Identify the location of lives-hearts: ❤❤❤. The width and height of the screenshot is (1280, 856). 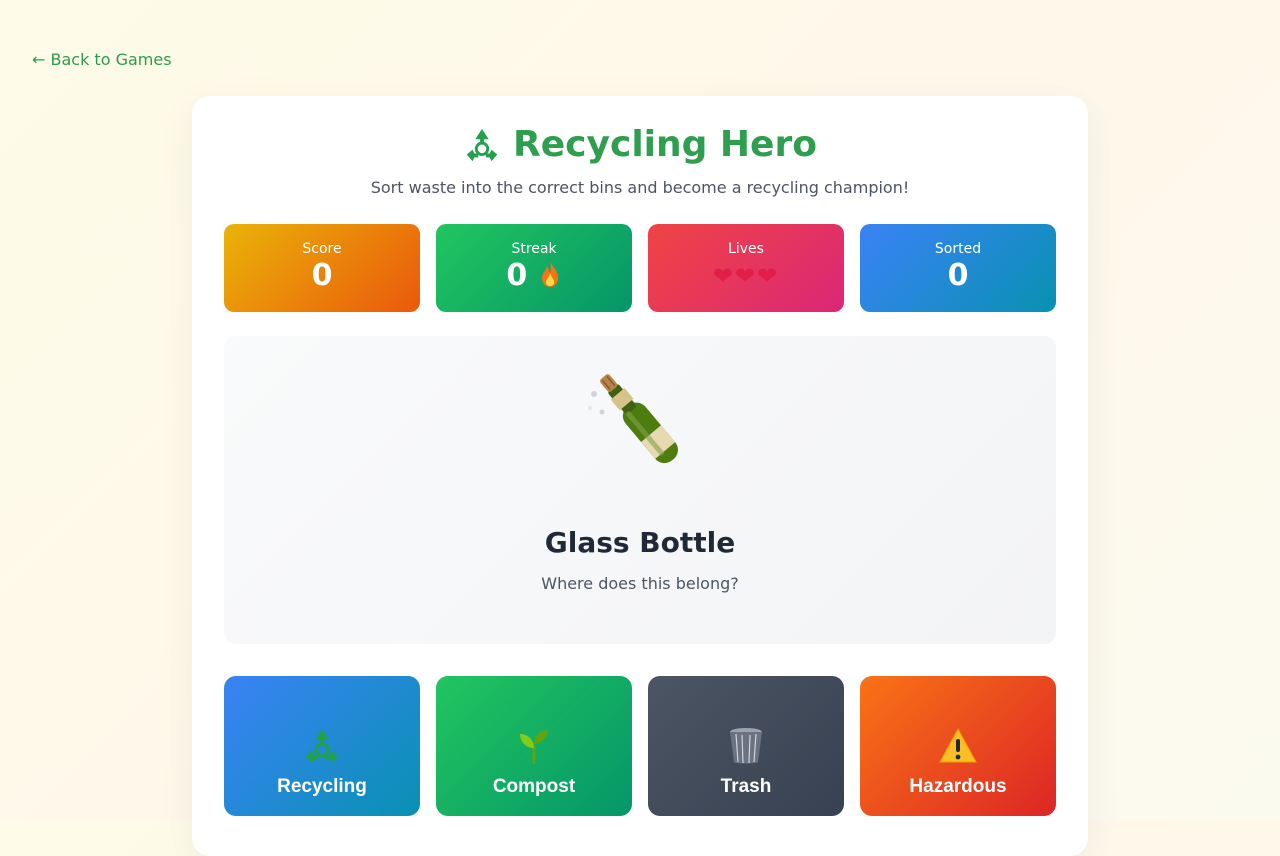
(746, 276).